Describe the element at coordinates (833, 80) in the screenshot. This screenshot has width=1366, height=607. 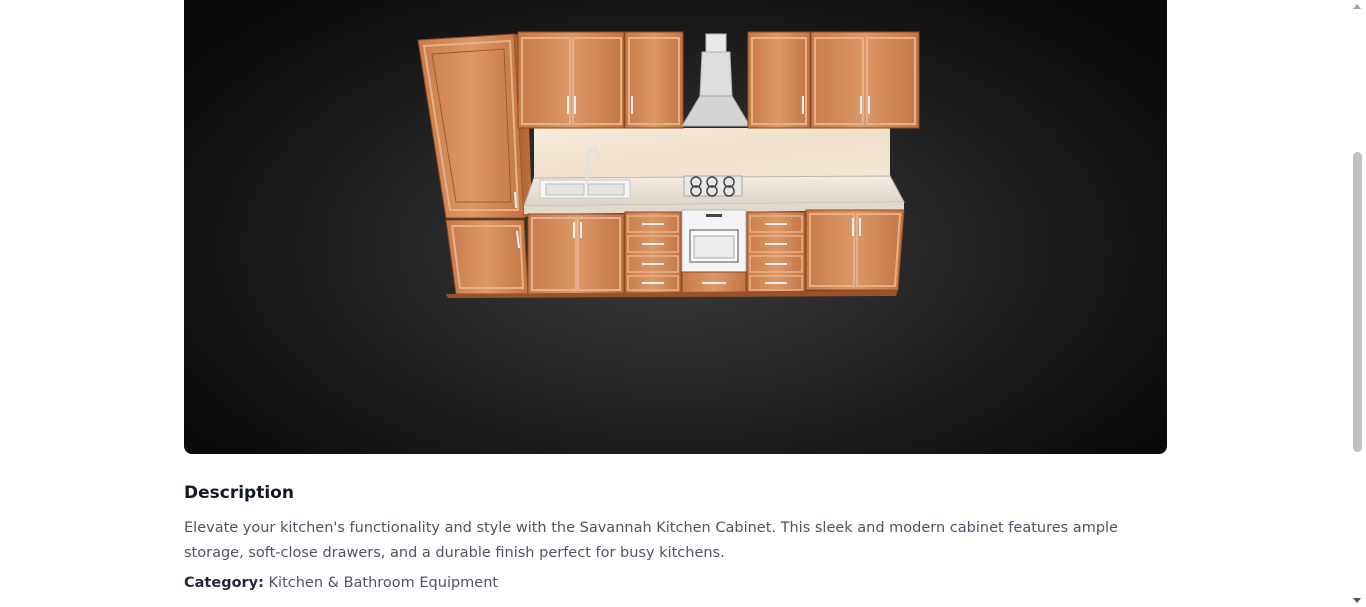
I see `upper-cabinets-right` at that location.